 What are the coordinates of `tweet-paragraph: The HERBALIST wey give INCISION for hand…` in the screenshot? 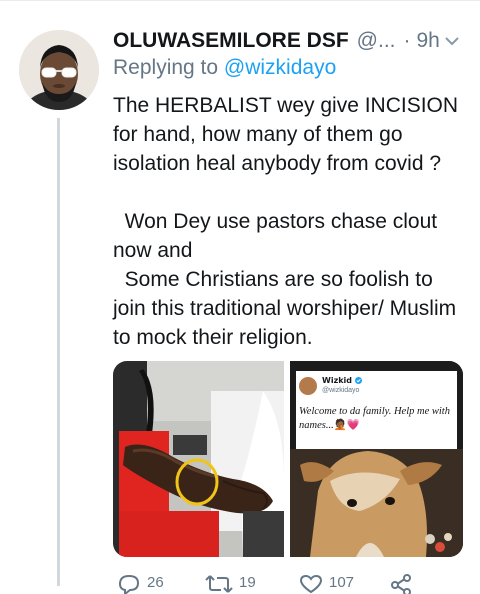 It's located at (288, 134).